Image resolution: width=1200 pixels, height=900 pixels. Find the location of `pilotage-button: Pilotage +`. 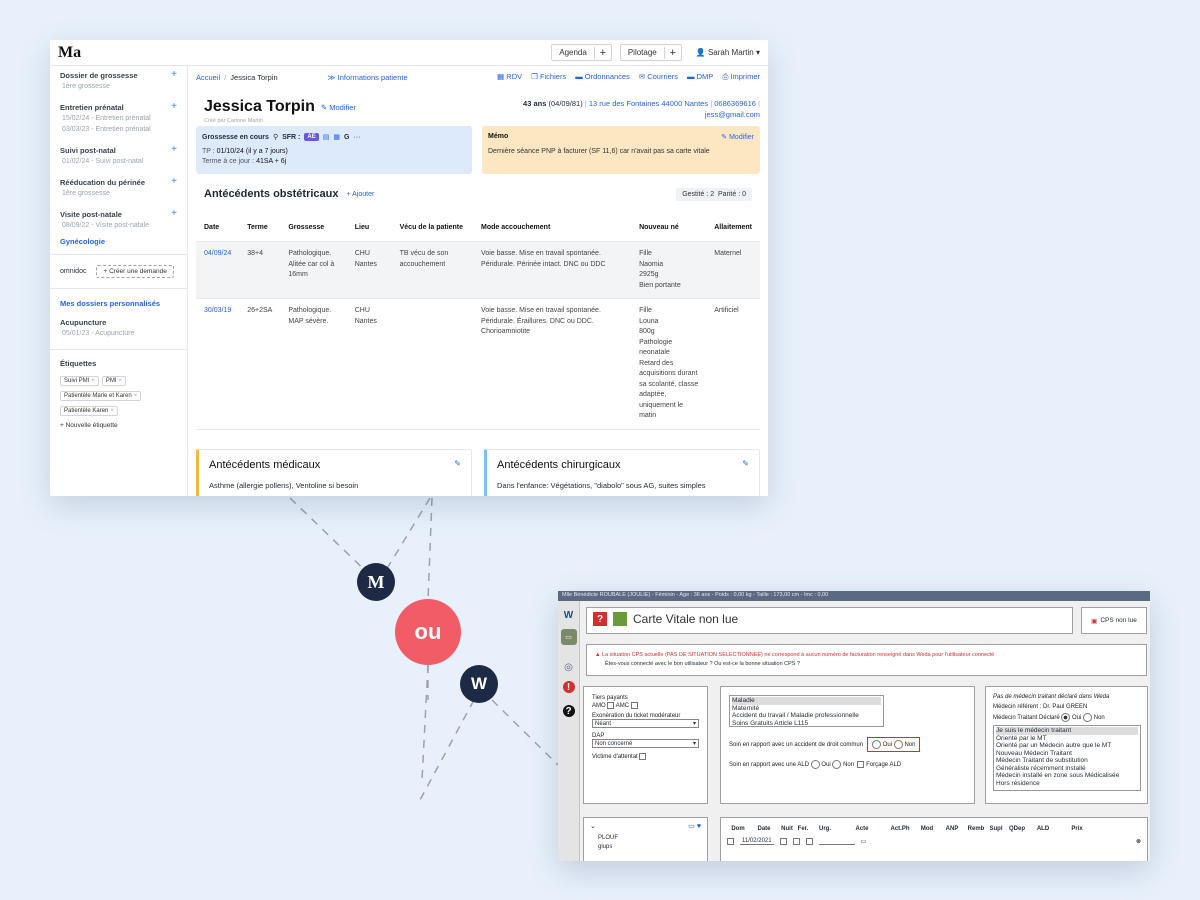

pilotage-button: Pilotage + is located at coordinates (650, 52).